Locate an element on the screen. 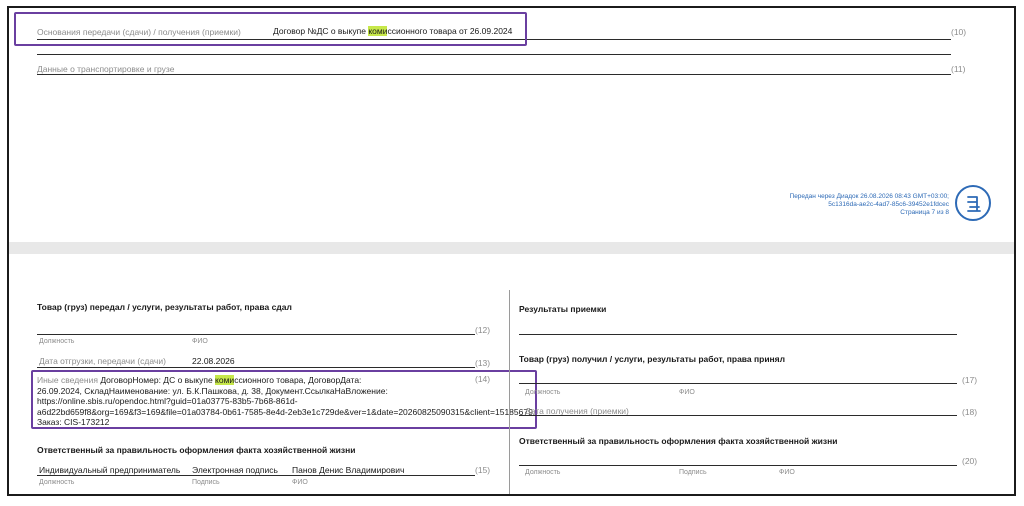 This screenshot has width=1024, height=506. receive-date-underline is located at coordinates (738, 415).